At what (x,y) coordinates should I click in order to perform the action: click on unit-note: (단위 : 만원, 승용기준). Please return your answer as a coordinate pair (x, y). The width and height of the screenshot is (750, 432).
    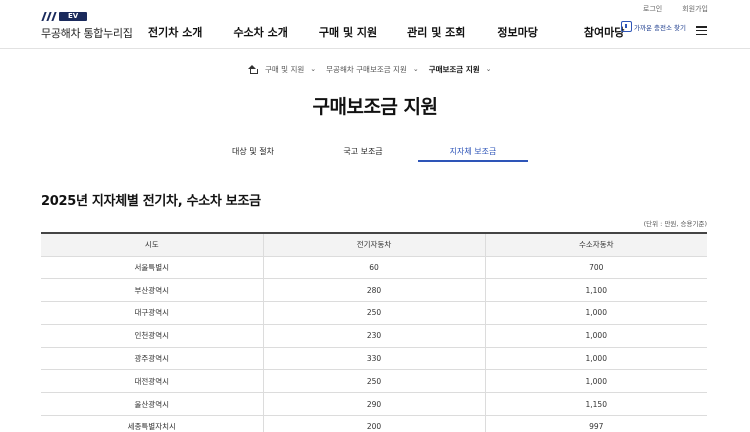
    Looking at the image, I should click on (675, 224).